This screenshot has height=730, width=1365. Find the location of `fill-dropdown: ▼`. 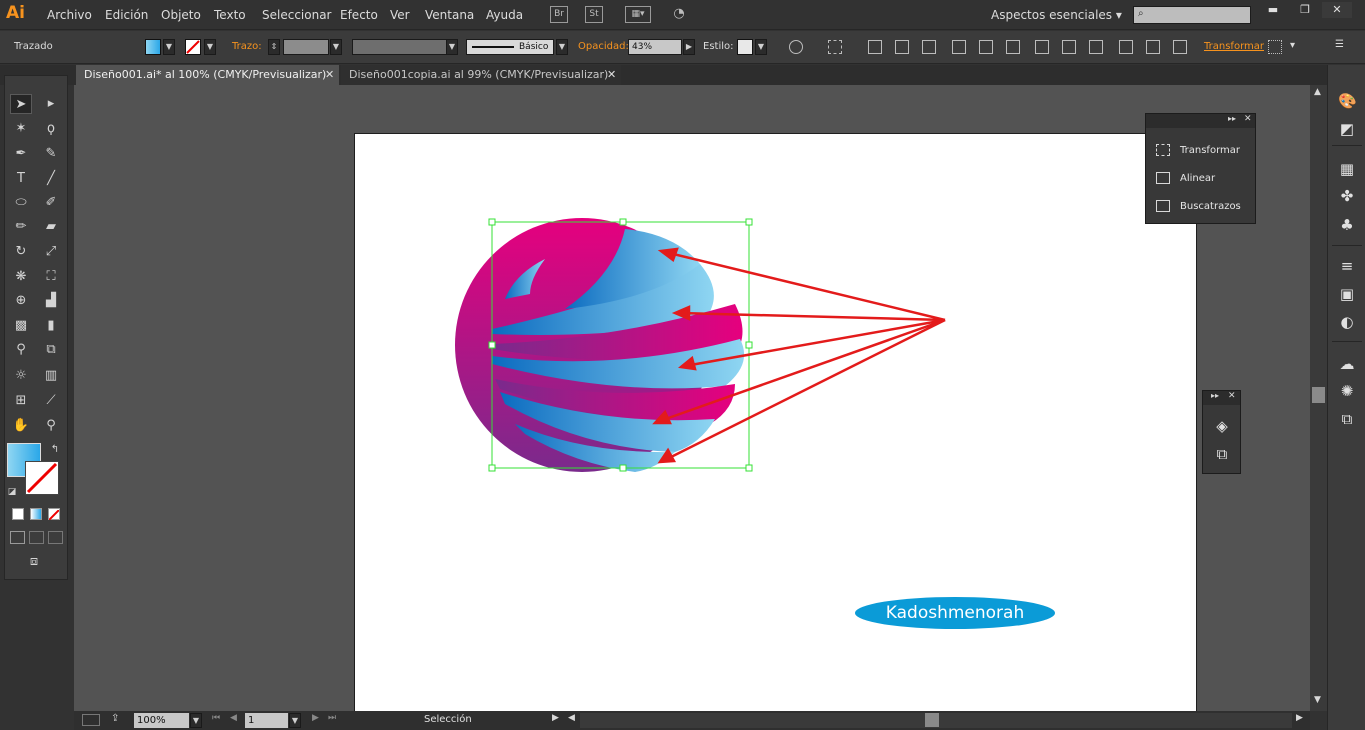

fill-dropdown: ▼ is located at coordinates (169, 47).